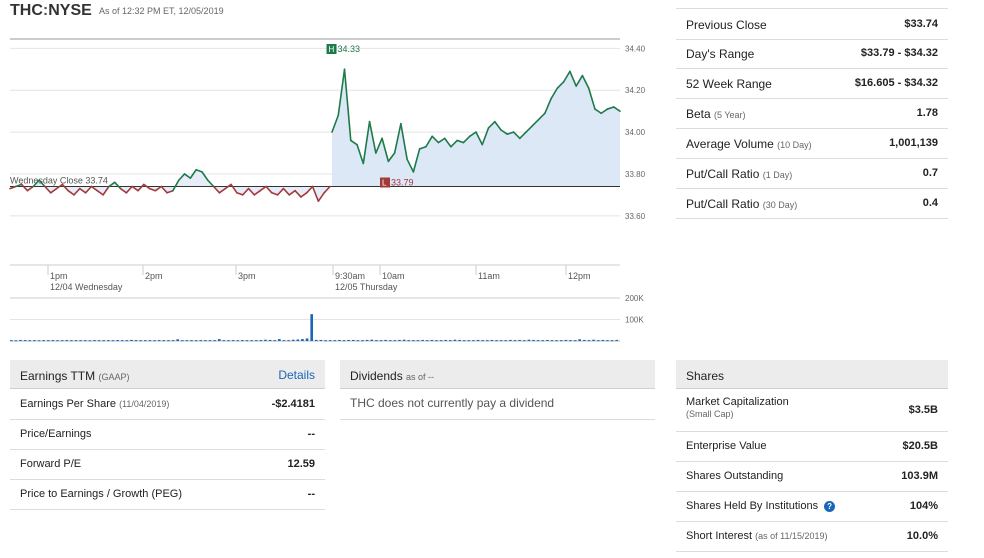 Image resolution: width=984 pixels, height=558 pixels. Describe the element at coordinates (489, 276) in the screenshot. I see `x-tick-label: 11am` at that location.